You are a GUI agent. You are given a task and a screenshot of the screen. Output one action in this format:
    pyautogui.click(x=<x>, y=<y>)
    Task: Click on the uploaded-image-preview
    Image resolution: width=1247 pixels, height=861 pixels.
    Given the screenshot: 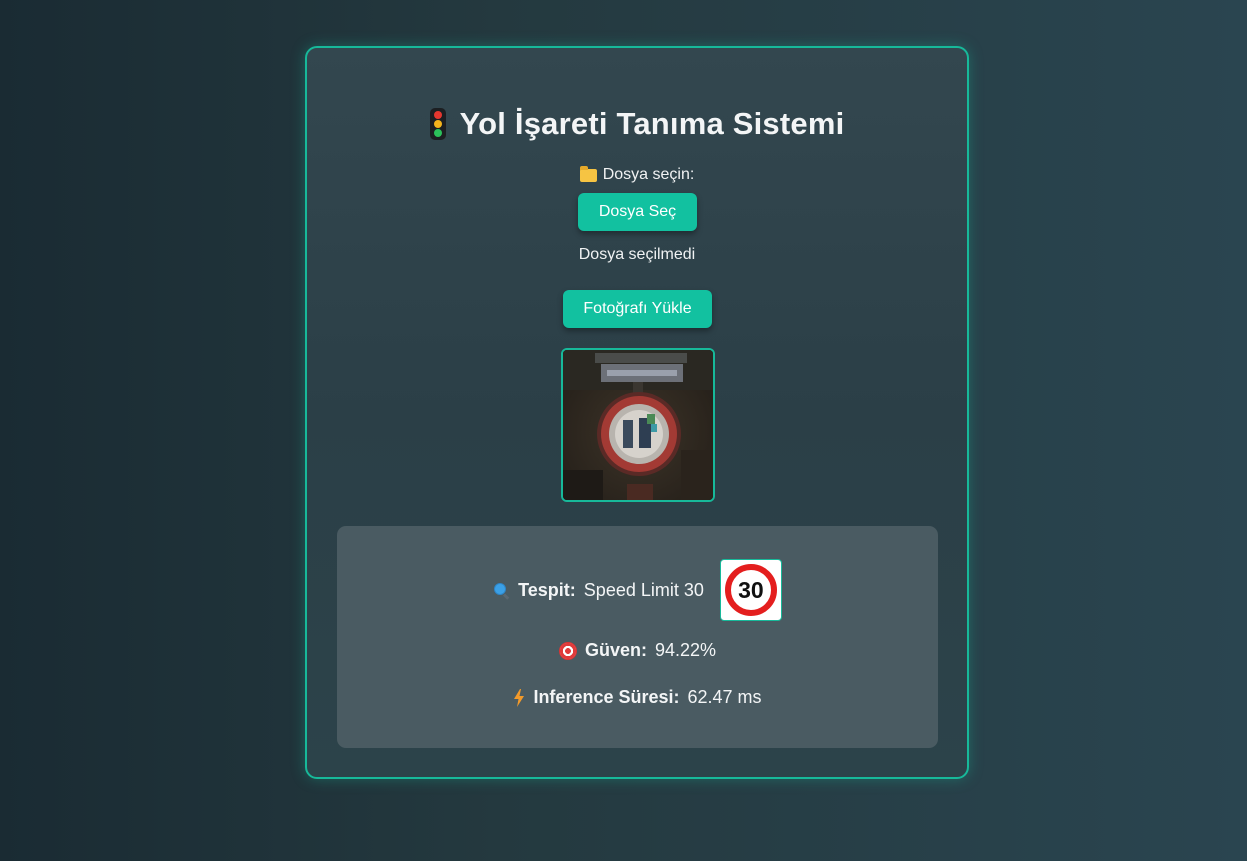 What is the action you would take?
    pyautogui.click(x=638, y=425)
    